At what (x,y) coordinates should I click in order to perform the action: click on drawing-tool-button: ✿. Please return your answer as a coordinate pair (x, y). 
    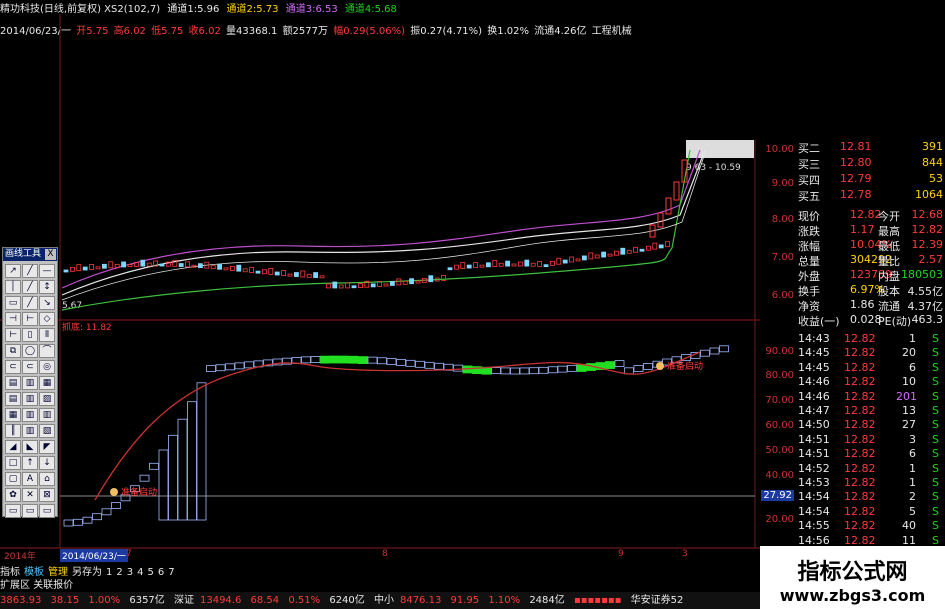
    Looking at the image, I should click on (13, 495).